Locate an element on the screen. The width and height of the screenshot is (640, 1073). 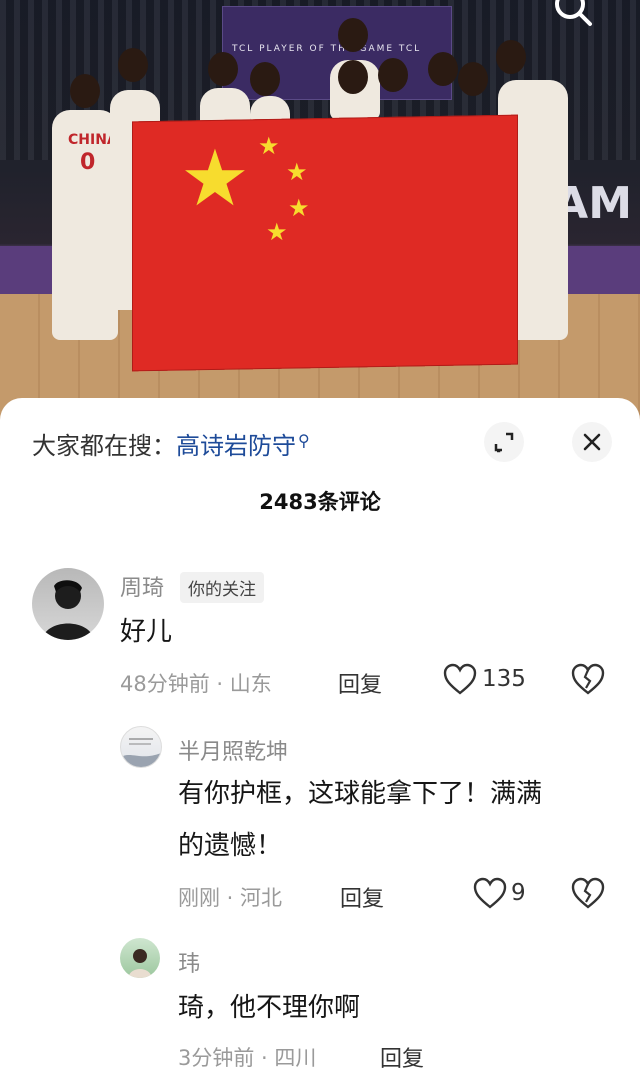
reply-author: 玮 is located at coordinates (189, 962).